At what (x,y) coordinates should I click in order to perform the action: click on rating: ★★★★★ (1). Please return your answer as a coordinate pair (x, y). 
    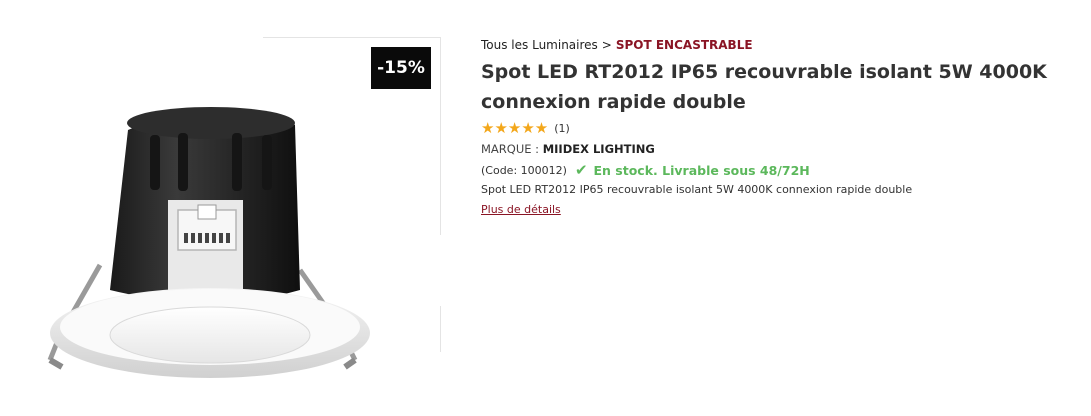
    Looking at the image, I should click on (776, 128).